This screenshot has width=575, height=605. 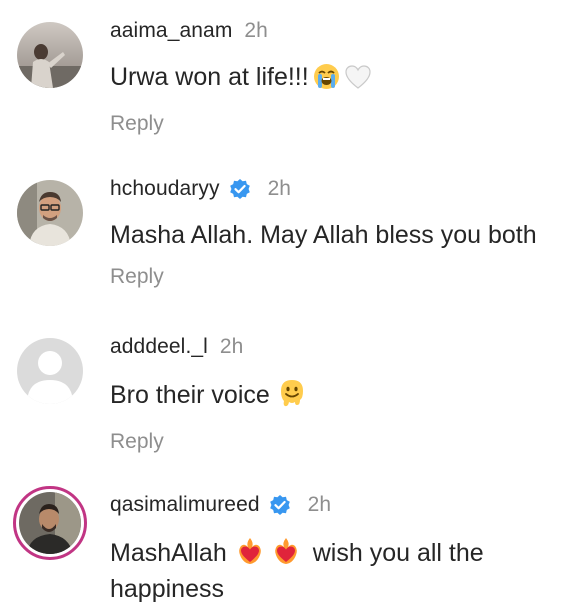 What do you see at coordinates (165, 189) in the screenshot?
I see `username: hchoudaryy` at bounding box center [165, 189].